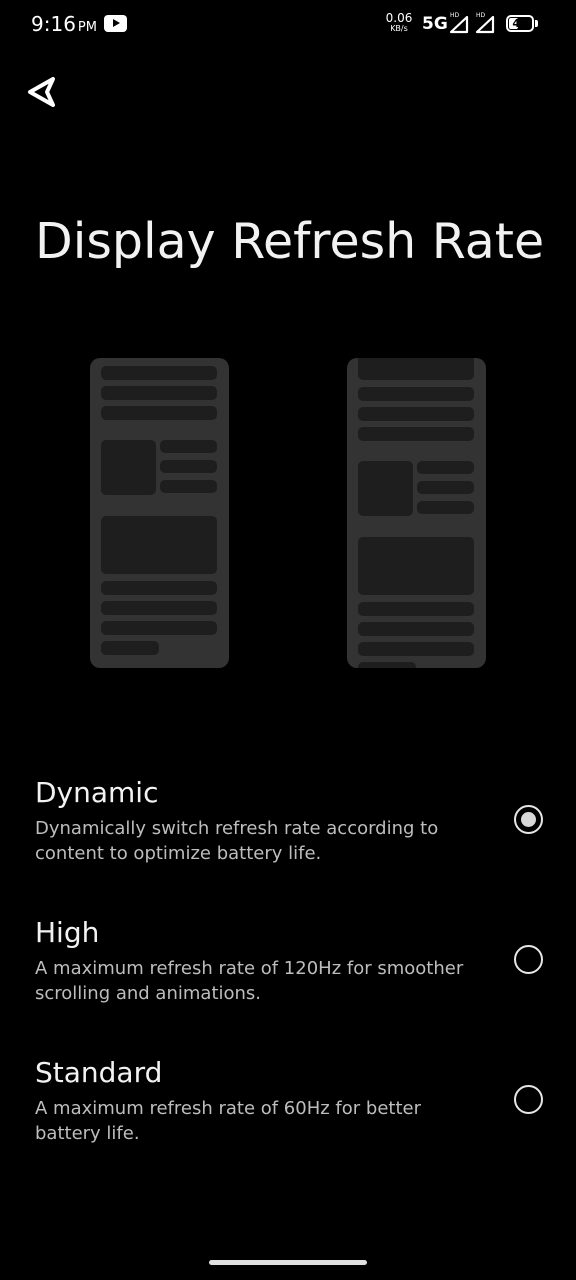 The image size is (576, 1280). What do you see at coordinates (288, 25) in the screenshot?
I see `status-bar: 9:16 PM 0.06 KB/s 5G HD HD 40` at bounding box center [288, 25].